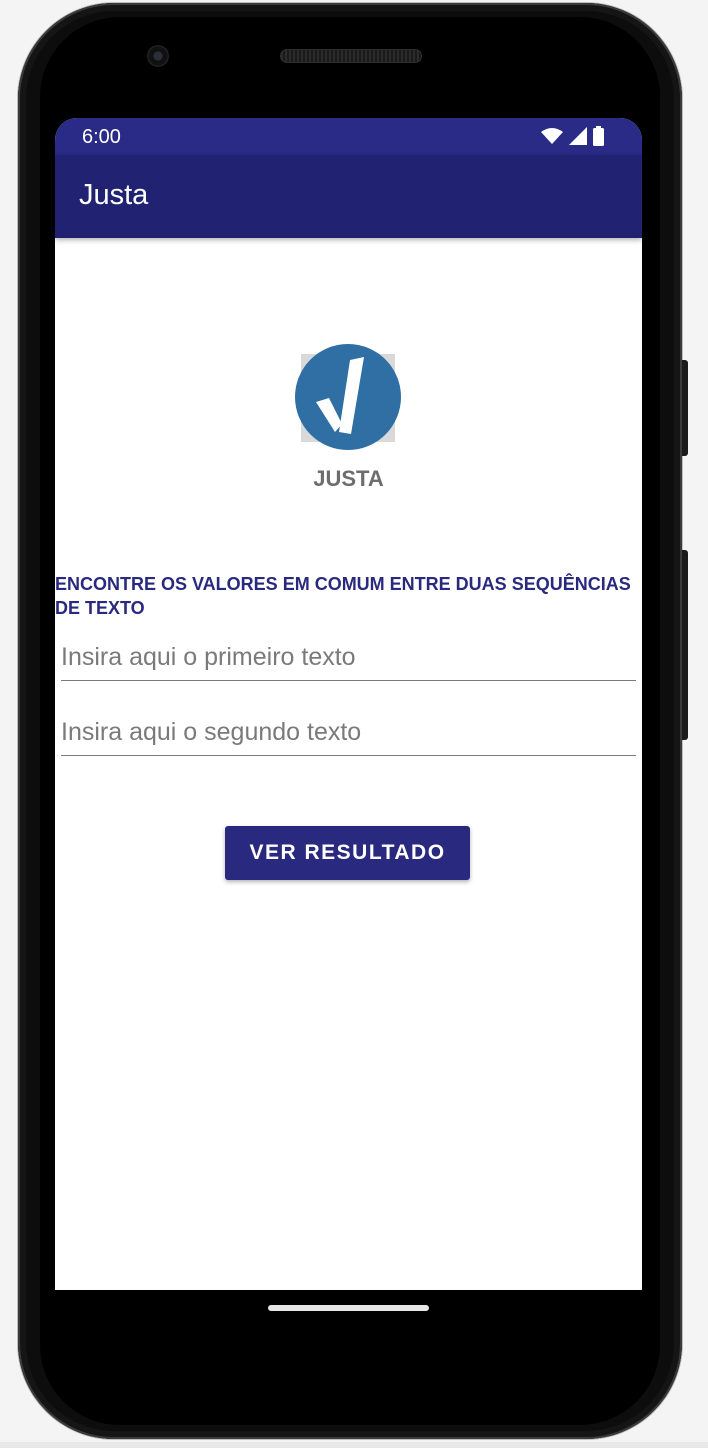 This screenshot has width=708, height=1448. What do you see at coordinates (158, 56) in the screenshot?
I see `camera-icon` at bounding box center [158, 56].